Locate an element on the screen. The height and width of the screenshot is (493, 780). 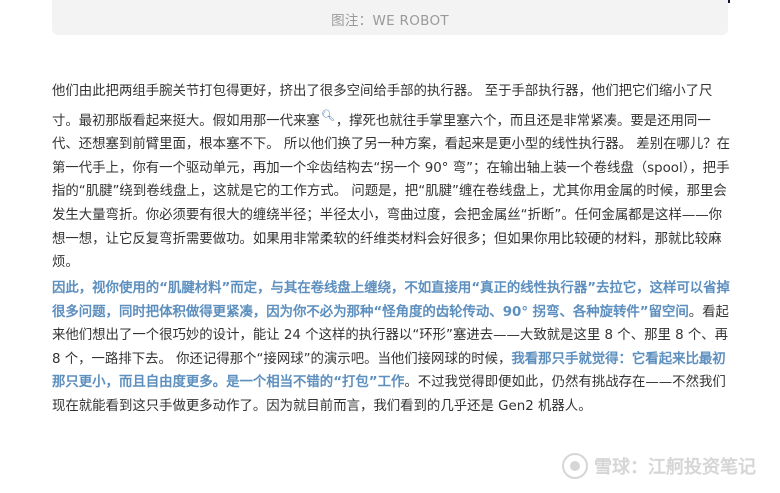
snowball-logo-icon is located at coordinates (575, 466).